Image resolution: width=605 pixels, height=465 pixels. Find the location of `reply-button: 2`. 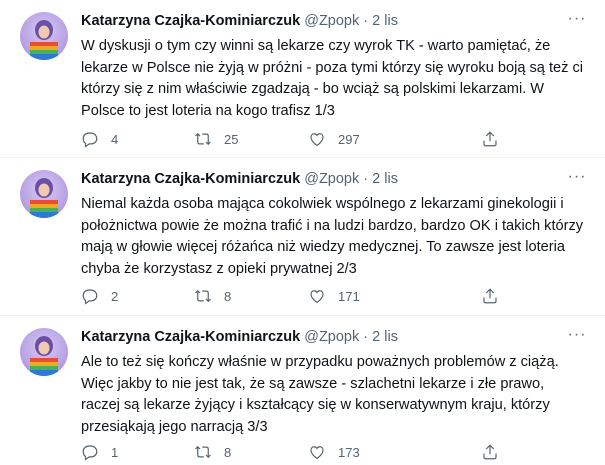

reply-button: 2 is located at coordinates (99, 296).